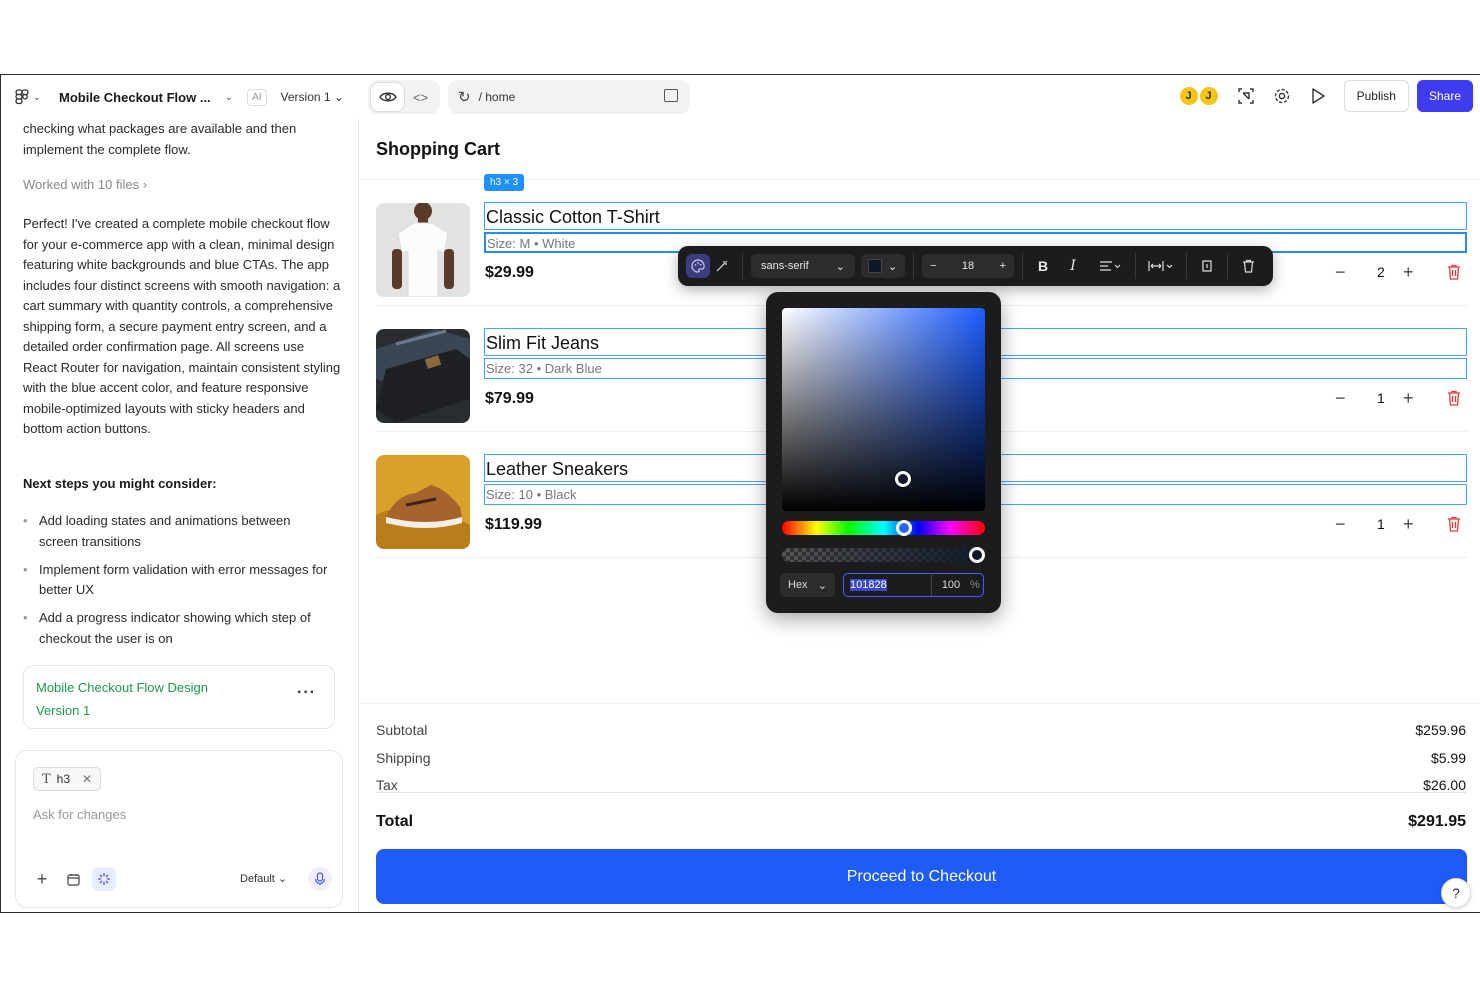 The width and height of the screenshot is (1480, 987). I want to click on select-element-button, so click(1246, 96).